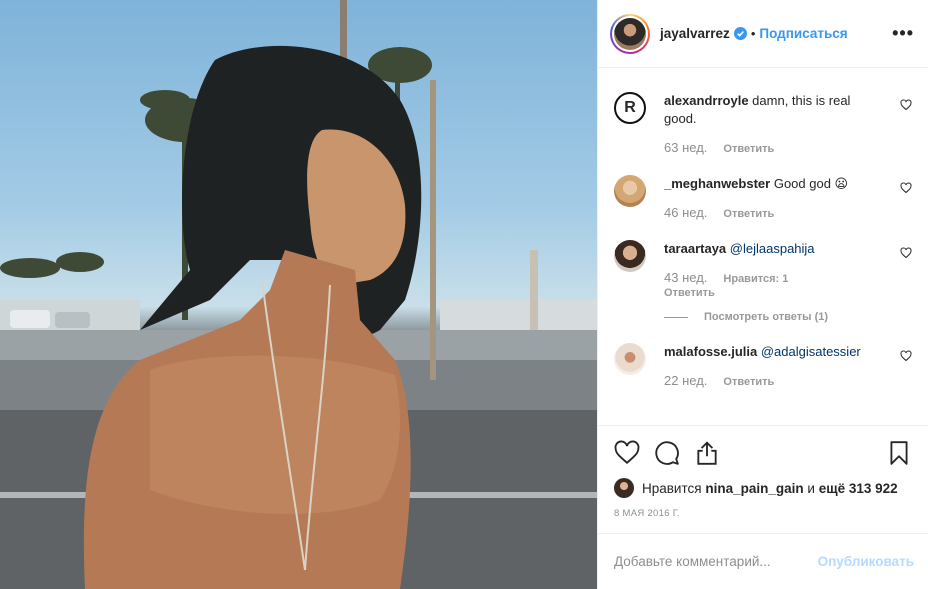 This screenshot has width=928, height=589. What do you see at coordinates (685, 380) in the screenshot?
I see `comment-time: 22 нед.` at bounding box center [685, 380].